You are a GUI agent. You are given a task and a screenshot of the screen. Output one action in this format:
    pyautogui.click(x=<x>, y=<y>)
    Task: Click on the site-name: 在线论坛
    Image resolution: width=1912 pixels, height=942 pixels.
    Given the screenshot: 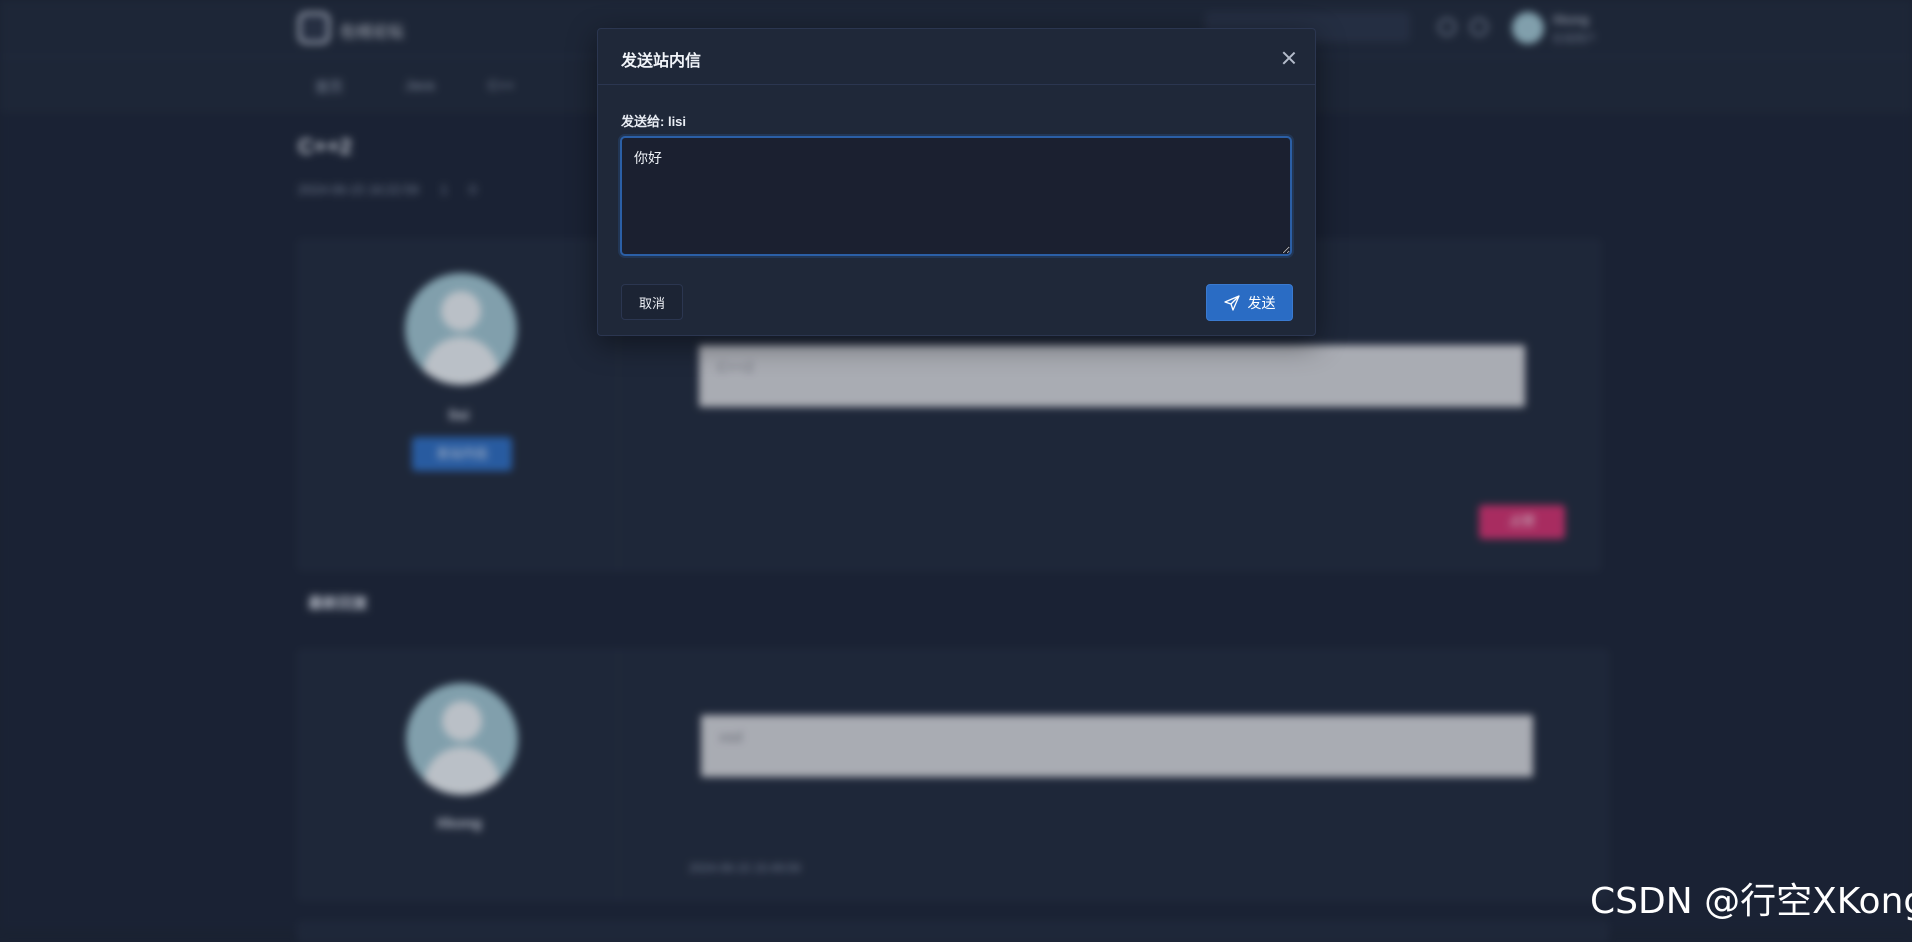 What is the action you would take?
    pyautogui.click(x=372, y=32)
    